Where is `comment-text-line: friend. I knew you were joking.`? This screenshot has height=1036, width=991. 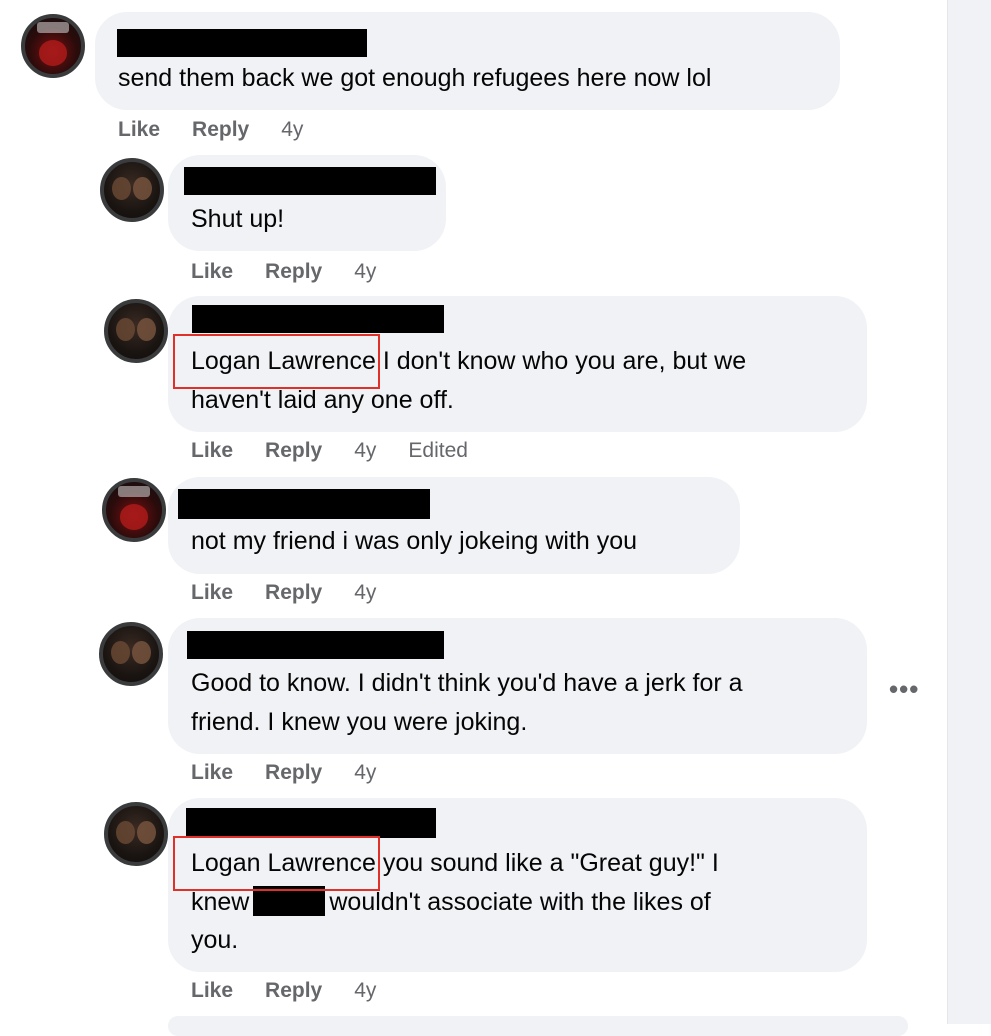 comment-text-line: friend. I knew you were joking. is located at coordinates (359, 721).